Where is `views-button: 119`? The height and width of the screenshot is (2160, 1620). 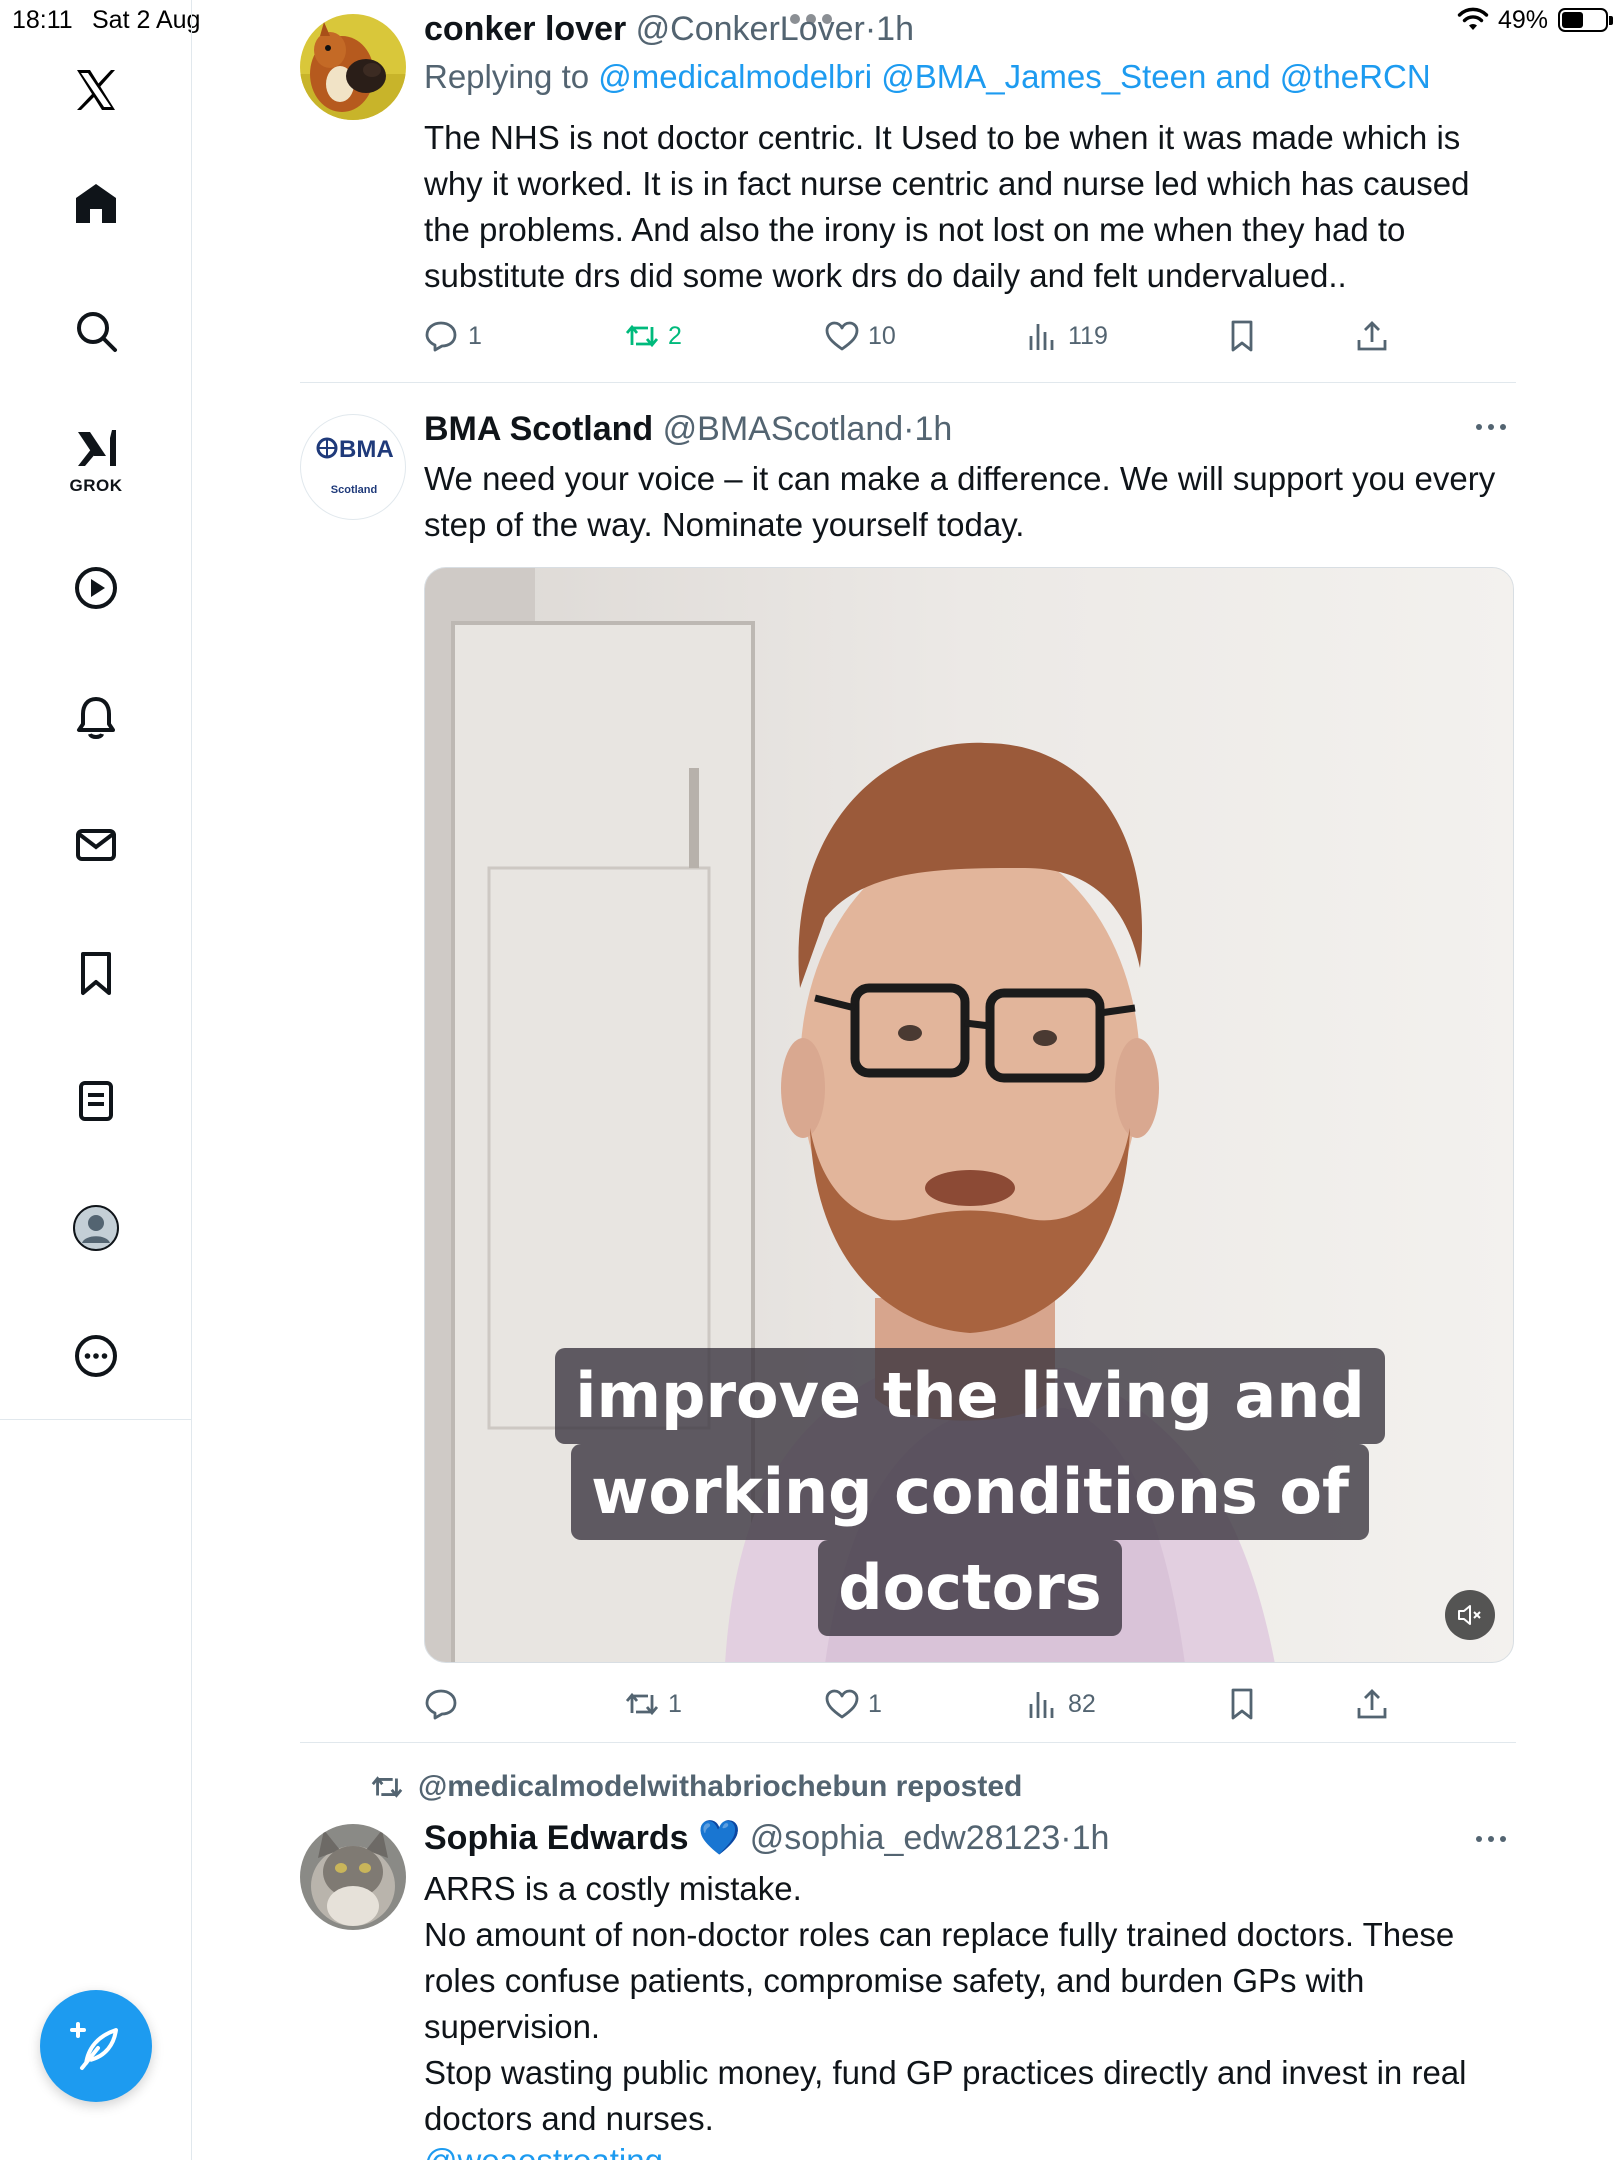 views-button: 119 is located at coordinates (1066, 336).